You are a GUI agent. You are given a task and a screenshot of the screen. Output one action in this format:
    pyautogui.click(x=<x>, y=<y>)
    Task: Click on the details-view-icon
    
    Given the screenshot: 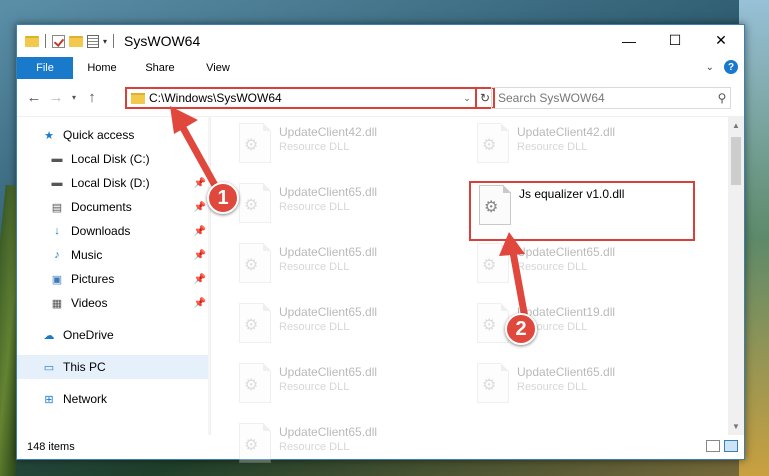 What is the action you would take?
    pyautogui.click(x=713, y=446)
    